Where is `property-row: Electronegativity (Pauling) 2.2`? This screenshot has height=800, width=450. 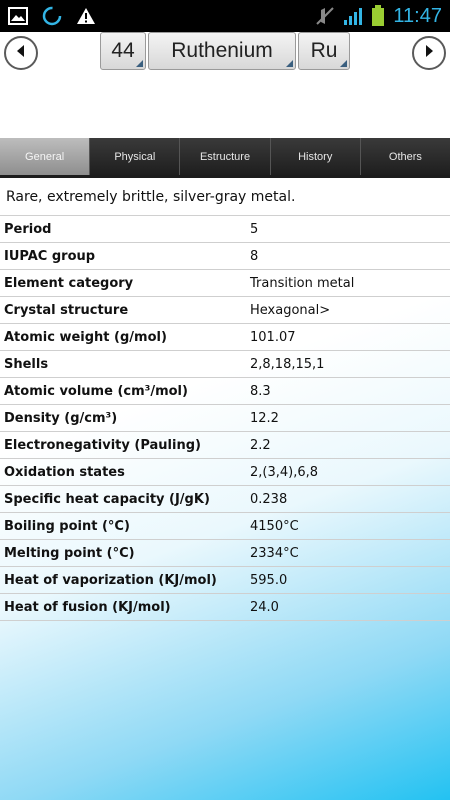 property-row: Electronegativity (Pauling) 2.2 is located at coordinates (225, 445).